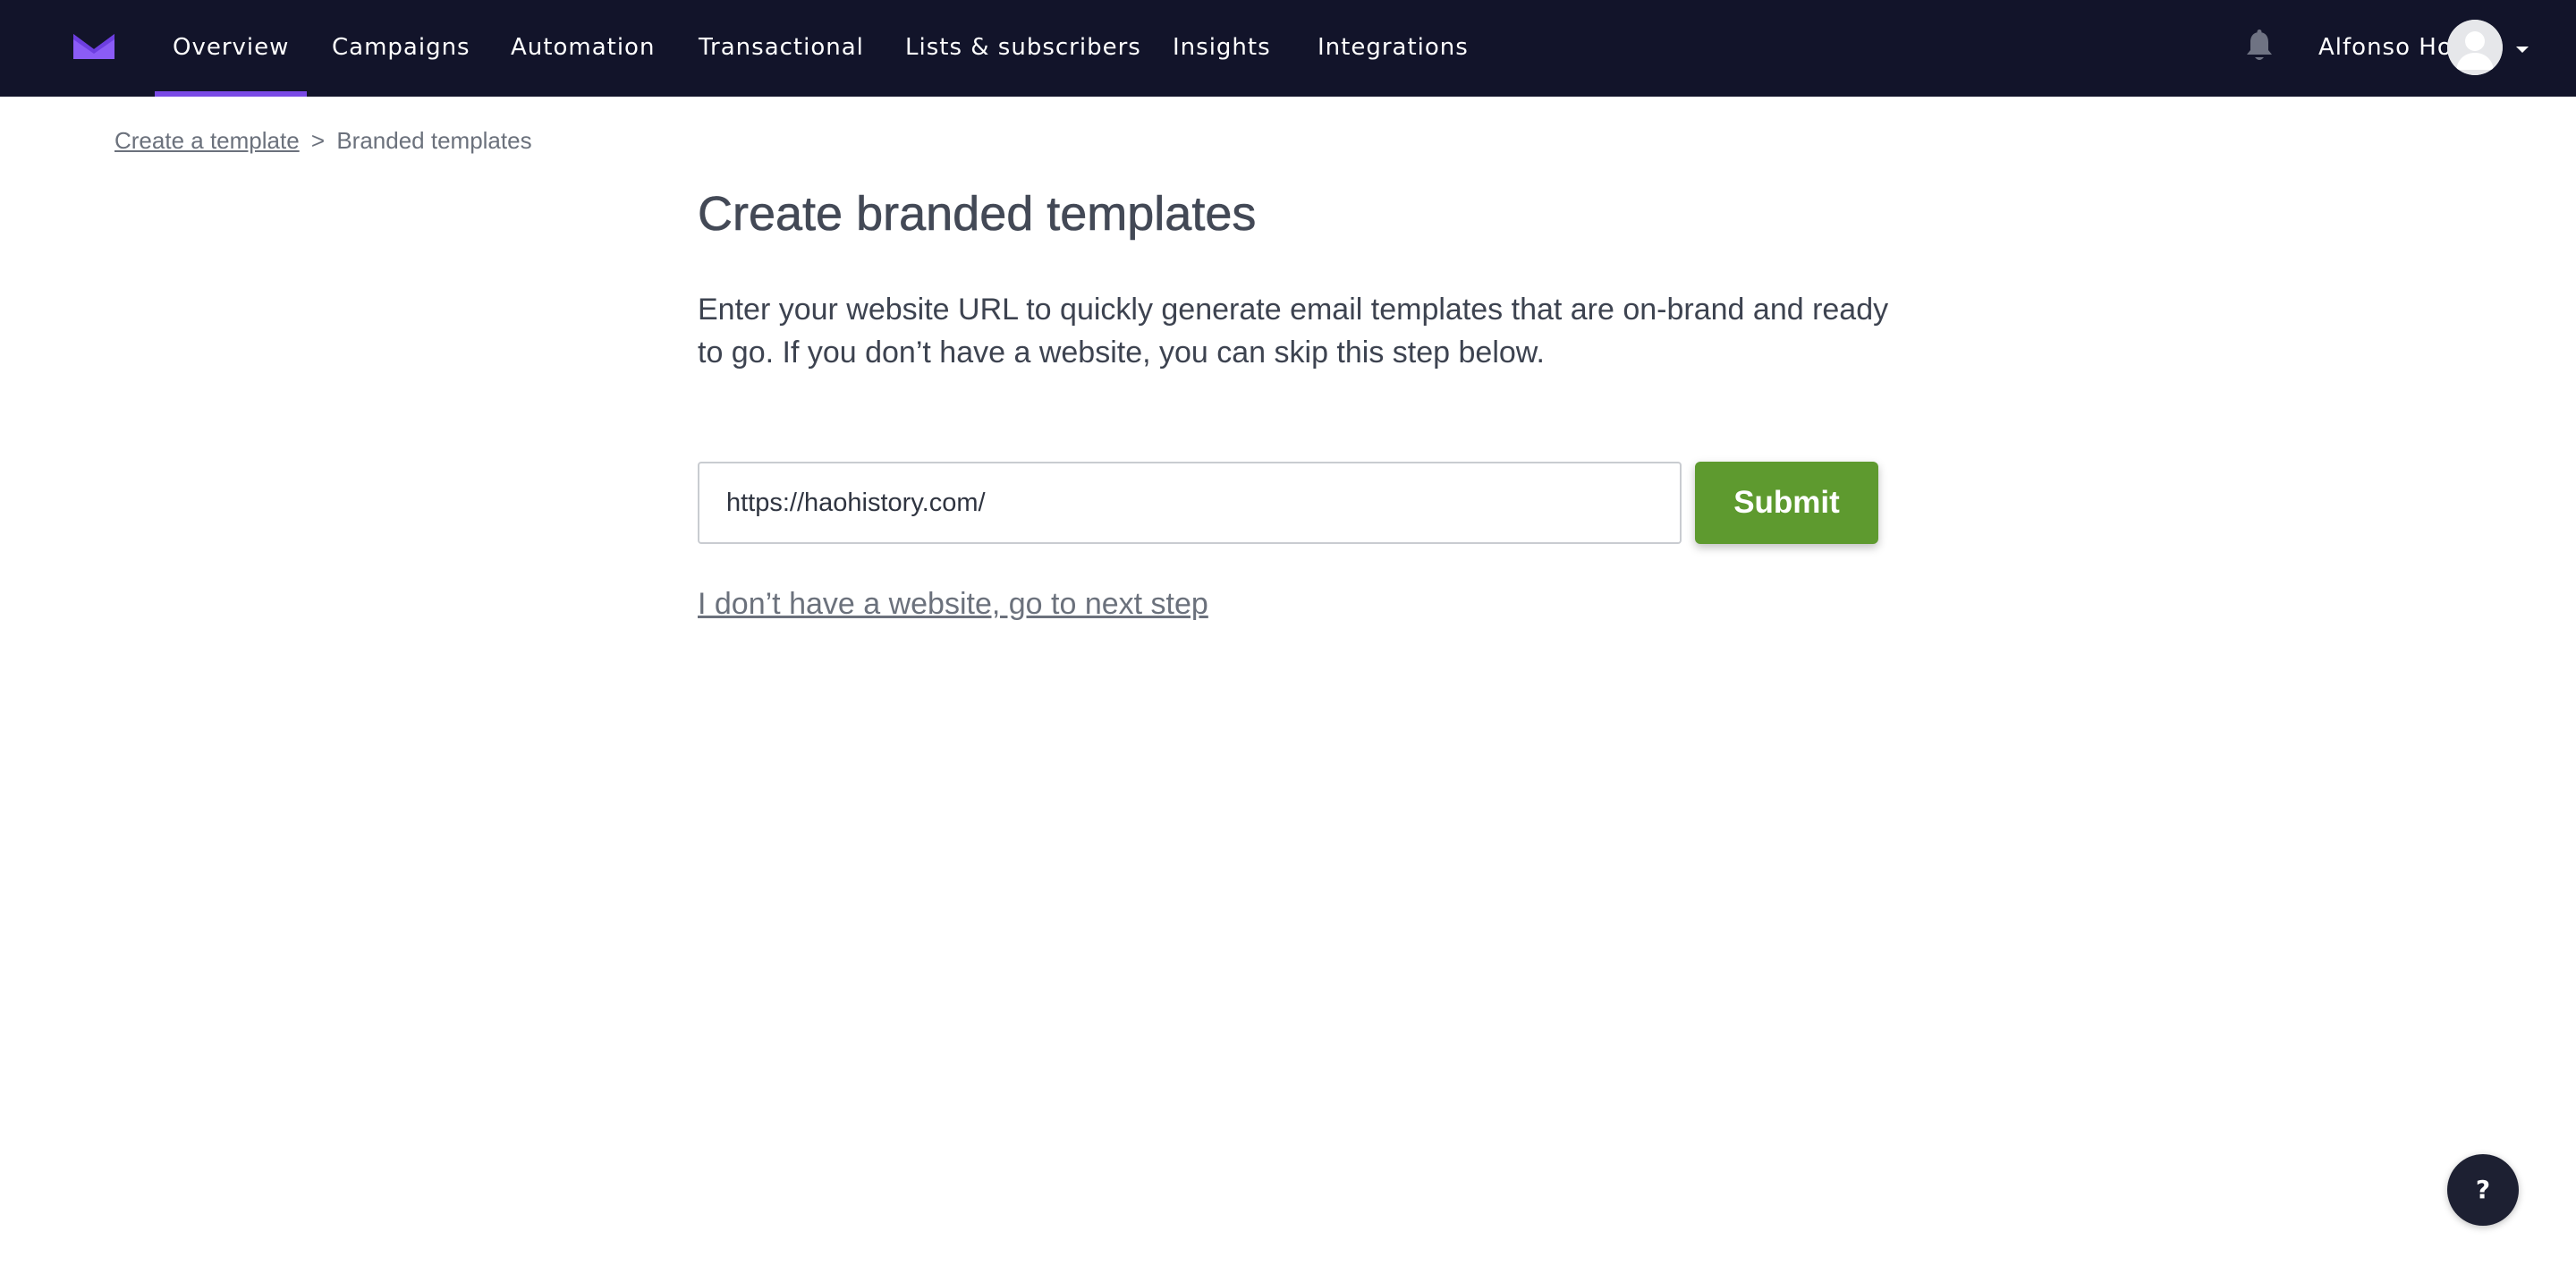 The width and height of the screenshot is (2576, 1283). Describe the element at coordinates (1023, 48) in the screenshot. I see `nav-item-lists-subscribers: Lists & subscribers` at that location.